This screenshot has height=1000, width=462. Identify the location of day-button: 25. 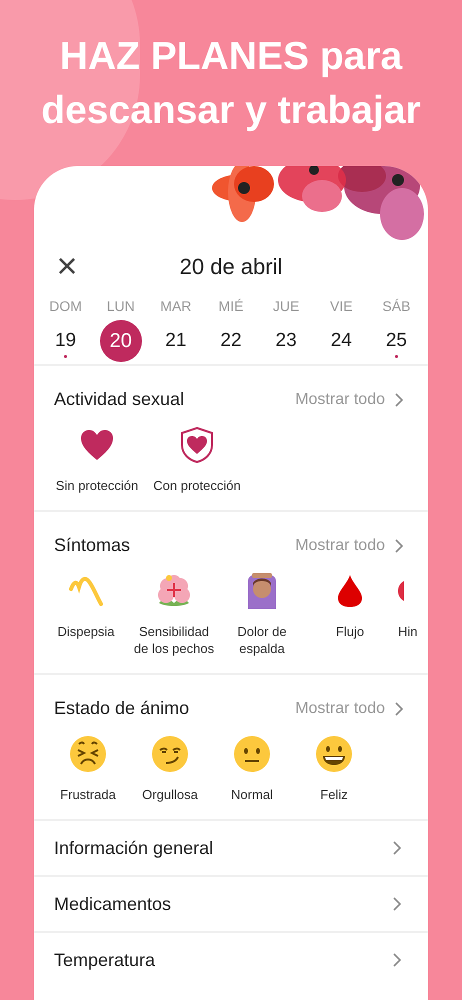
(396, 341).